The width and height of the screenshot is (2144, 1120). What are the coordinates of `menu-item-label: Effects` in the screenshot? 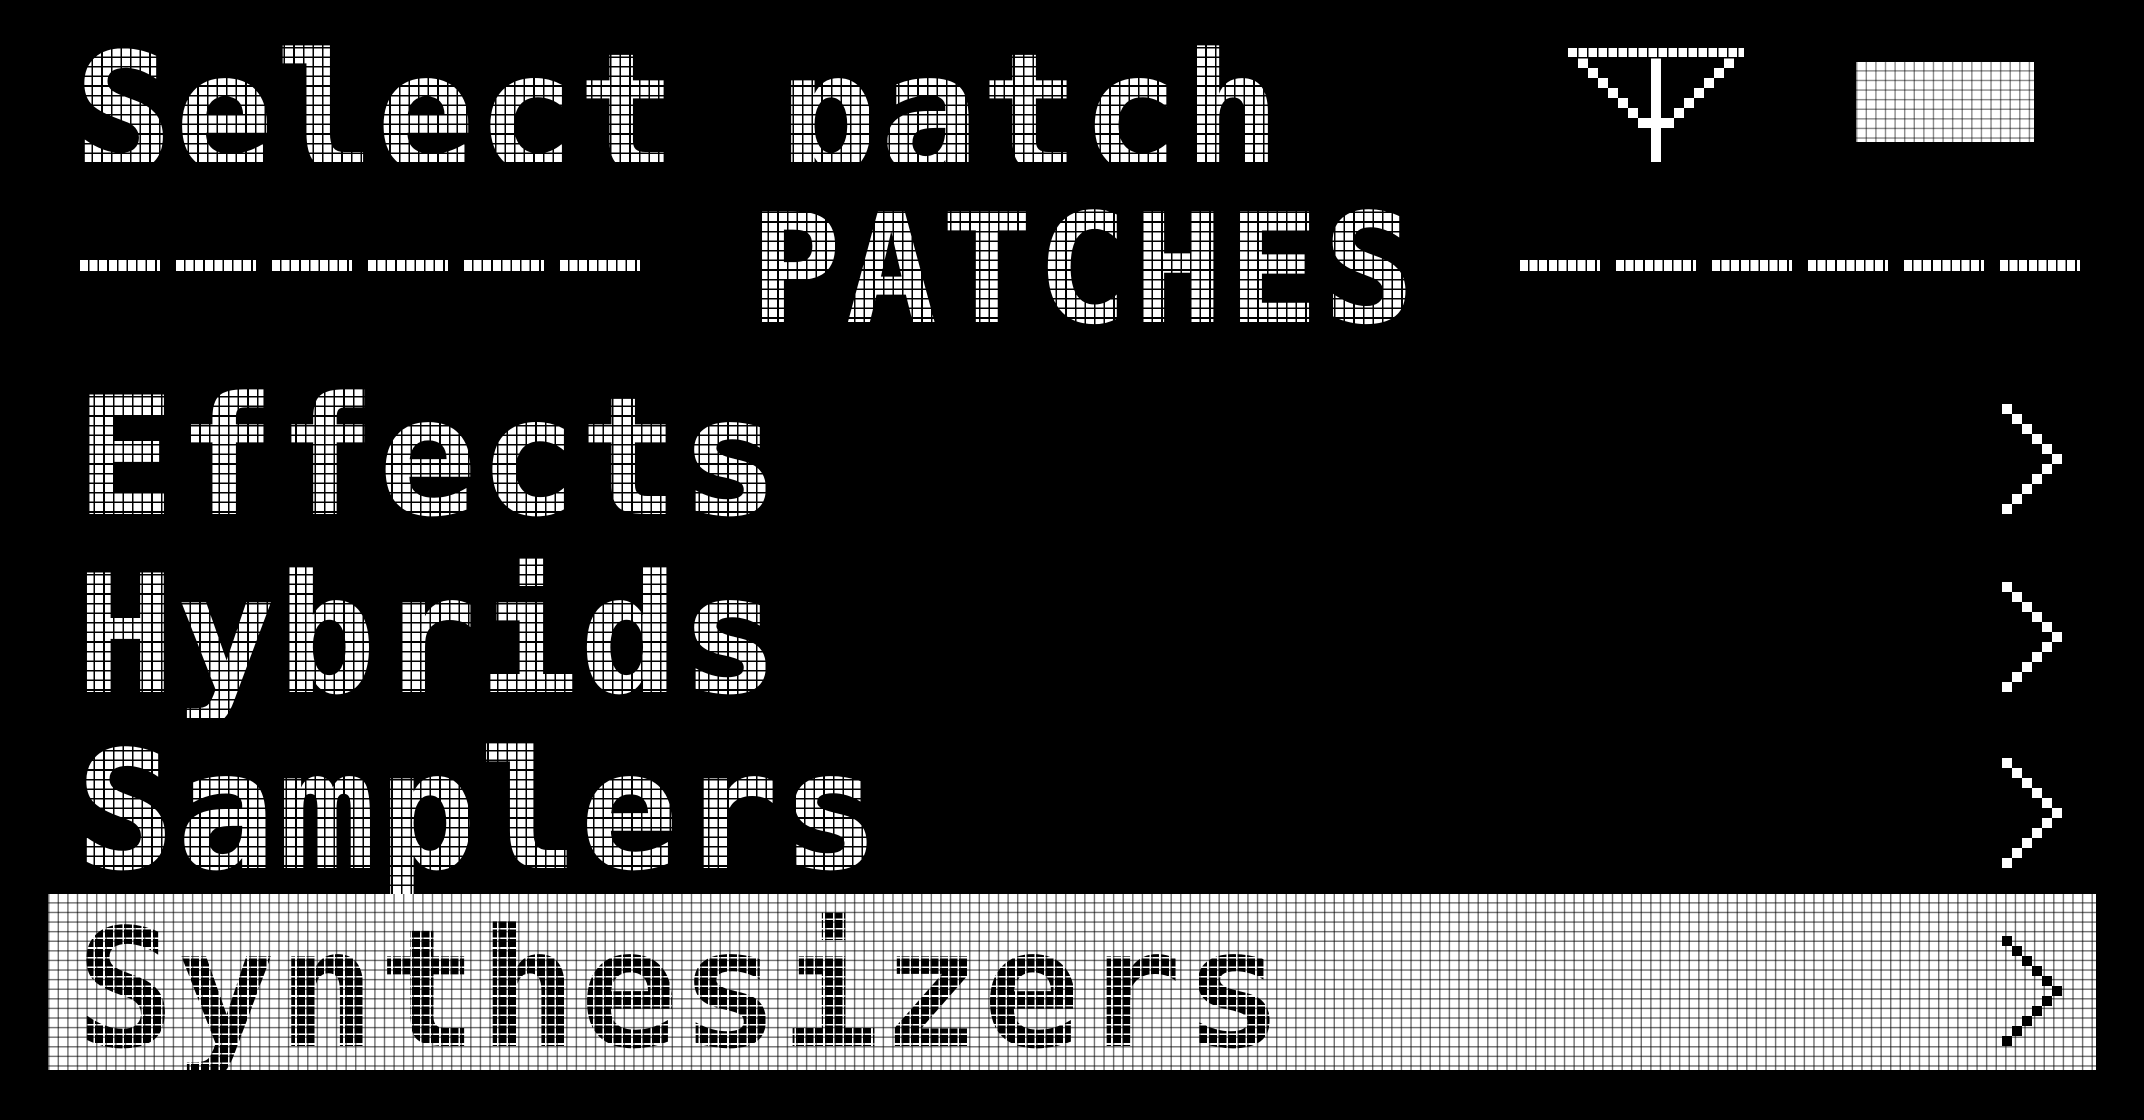 It's located at (429, 457).